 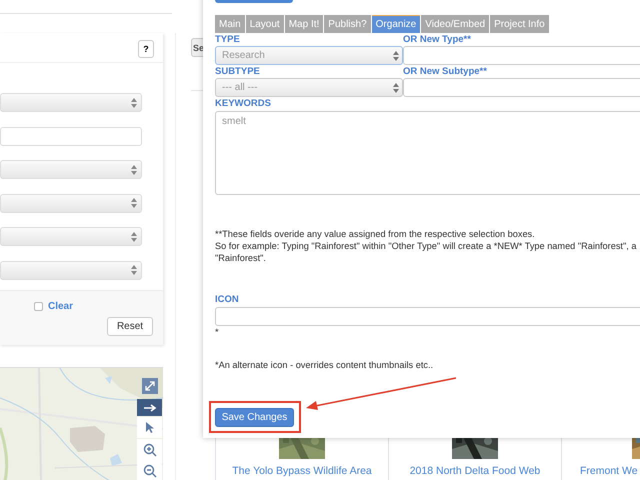 I want to click on field-label: TYPE, so click(x=227, y=39).